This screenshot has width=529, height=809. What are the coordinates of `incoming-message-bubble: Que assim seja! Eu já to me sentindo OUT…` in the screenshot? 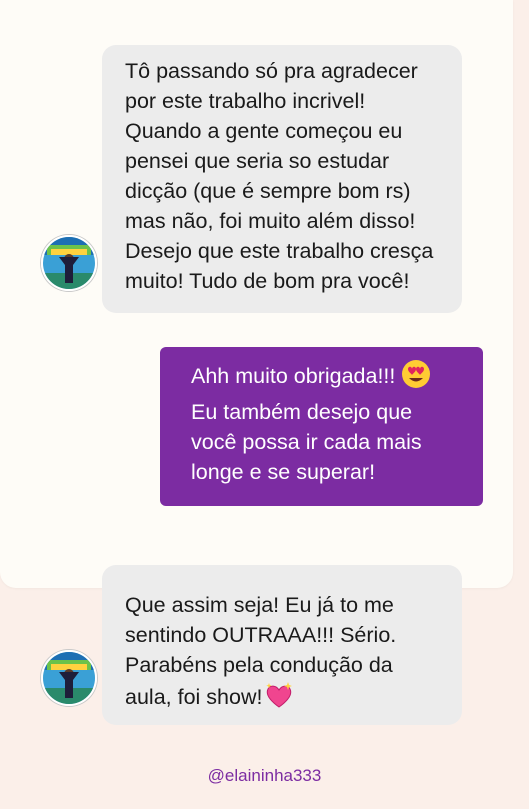 It's located at (282, 645).